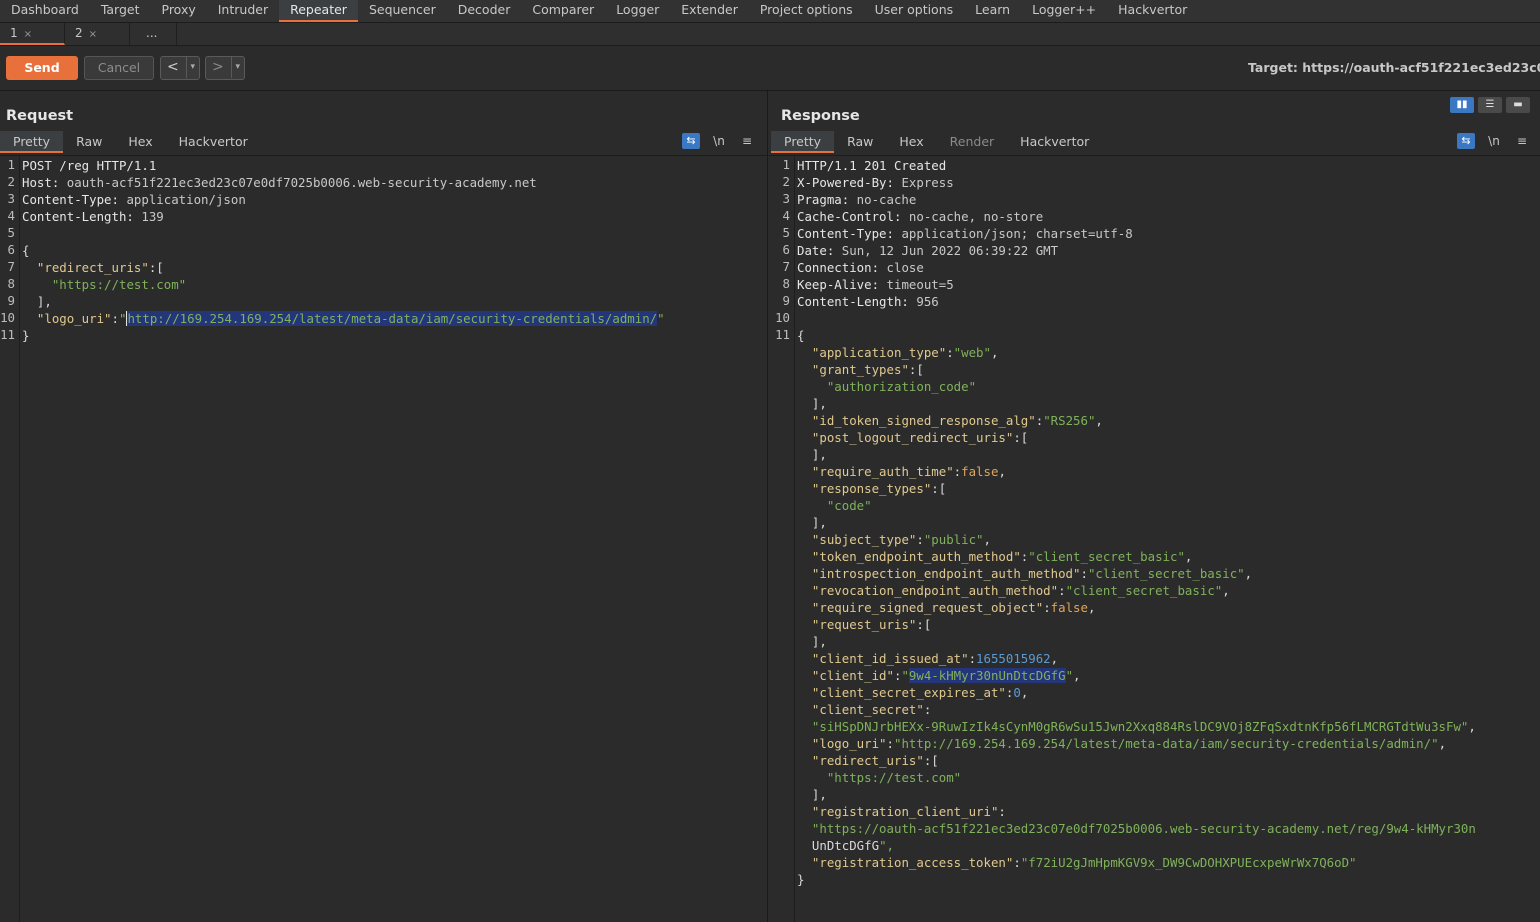 The width and height of the screenshot is (1540, 922). Describe the element at coordinates (218, 67) in the screenshot. I see `chevron-right-icon: >` at that location.